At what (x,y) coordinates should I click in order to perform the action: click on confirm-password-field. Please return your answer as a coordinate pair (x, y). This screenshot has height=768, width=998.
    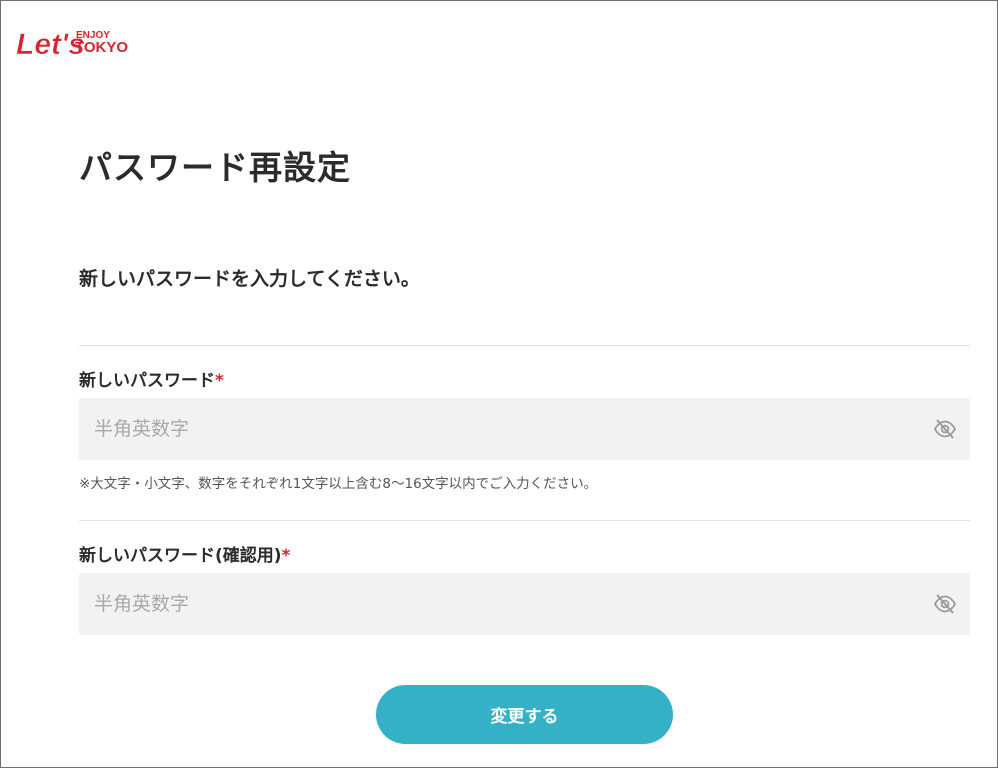
    Looking at the image, I should click on (524, 604).